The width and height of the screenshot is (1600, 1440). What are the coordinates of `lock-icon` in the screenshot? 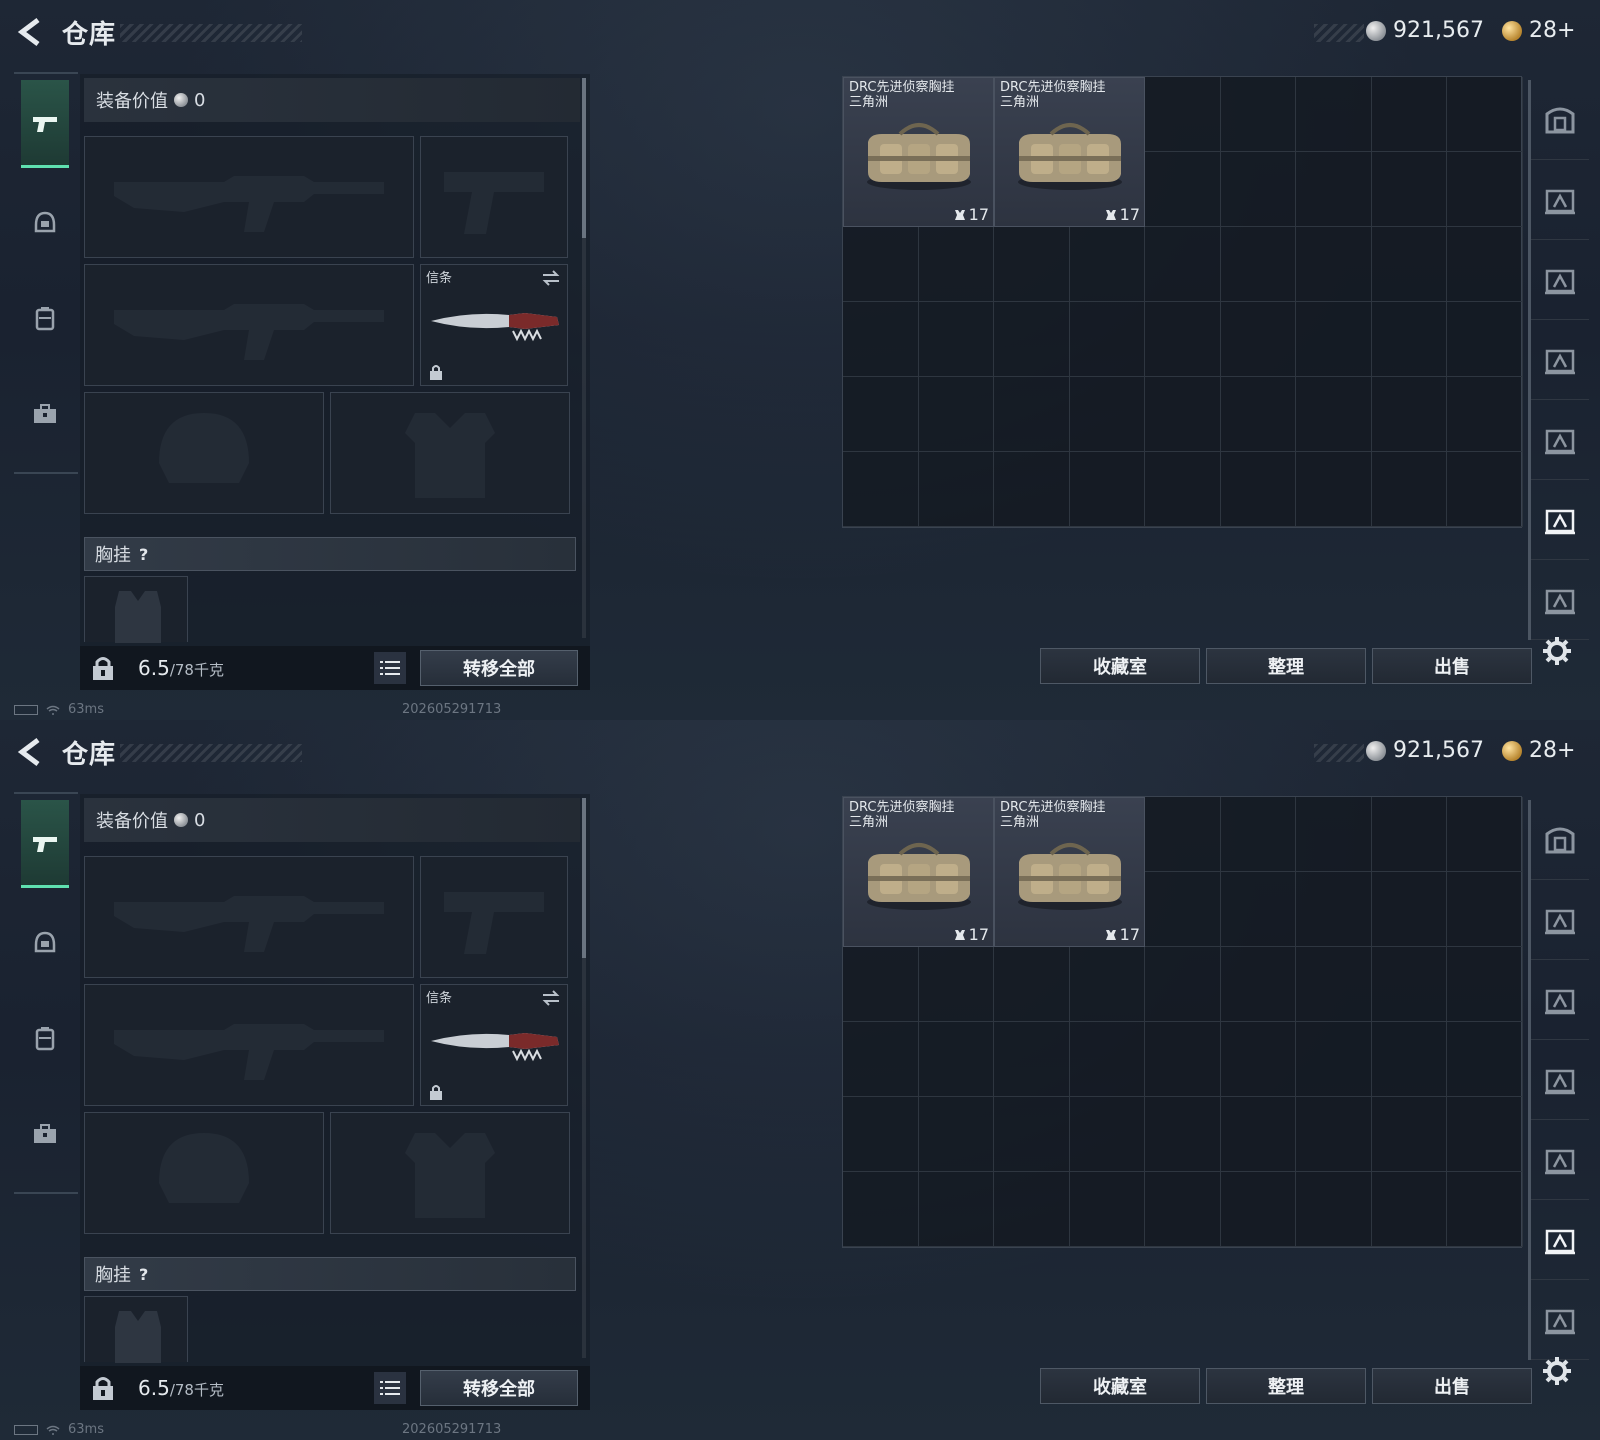 It's located at (103, 1388).